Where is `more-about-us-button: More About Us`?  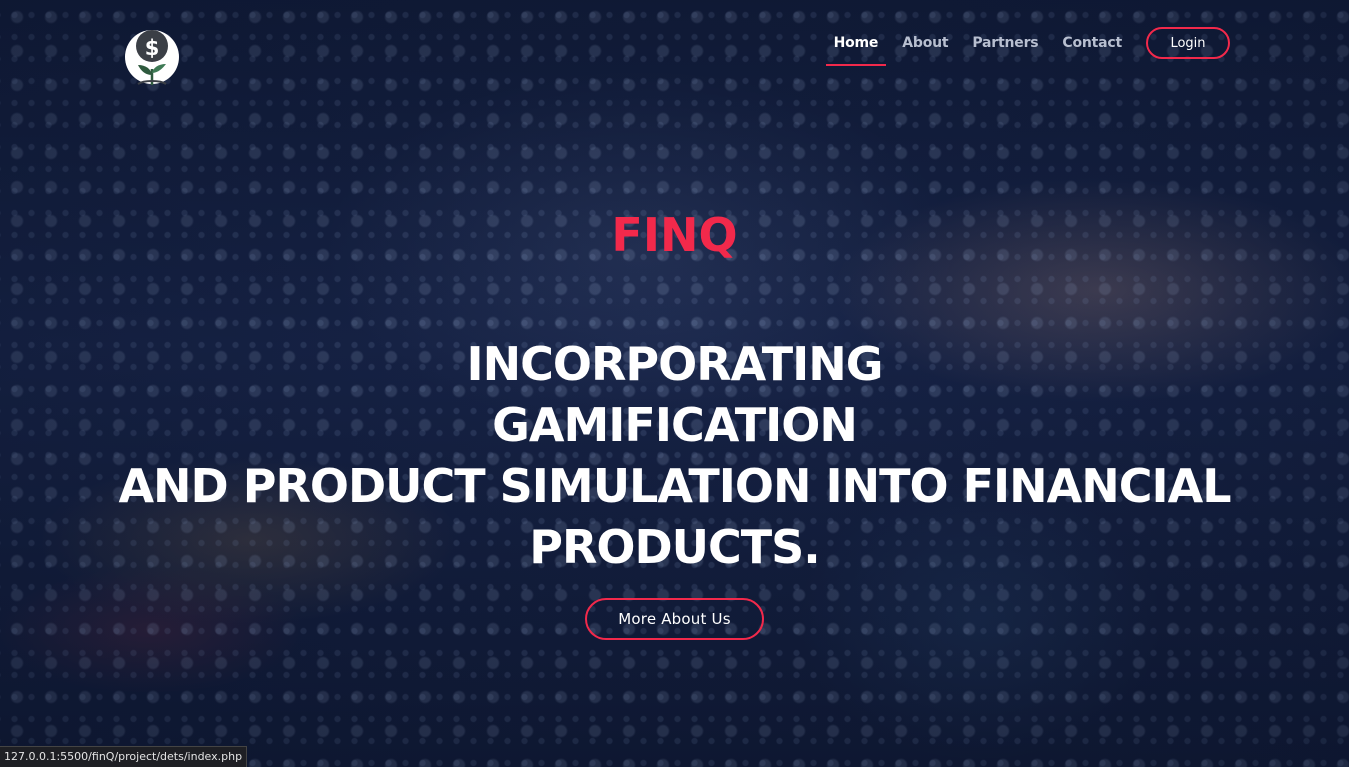 more-about-us-button: More About Us is located at coordinates (674, 619).